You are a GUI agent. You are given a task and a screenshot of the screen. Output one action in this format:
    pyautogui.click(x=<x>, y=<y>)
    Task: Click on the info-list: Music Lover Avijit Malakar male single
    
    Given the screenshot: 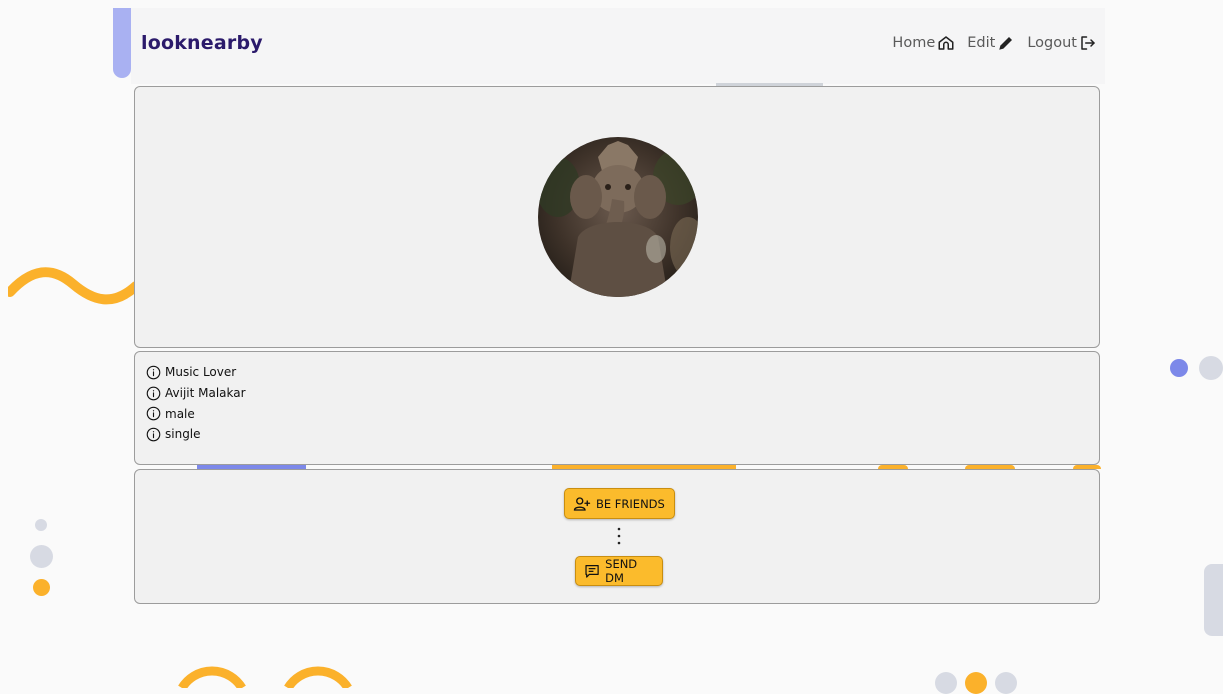 What is the action you would take?
    pyautogui.click(x=196, y=403)
    